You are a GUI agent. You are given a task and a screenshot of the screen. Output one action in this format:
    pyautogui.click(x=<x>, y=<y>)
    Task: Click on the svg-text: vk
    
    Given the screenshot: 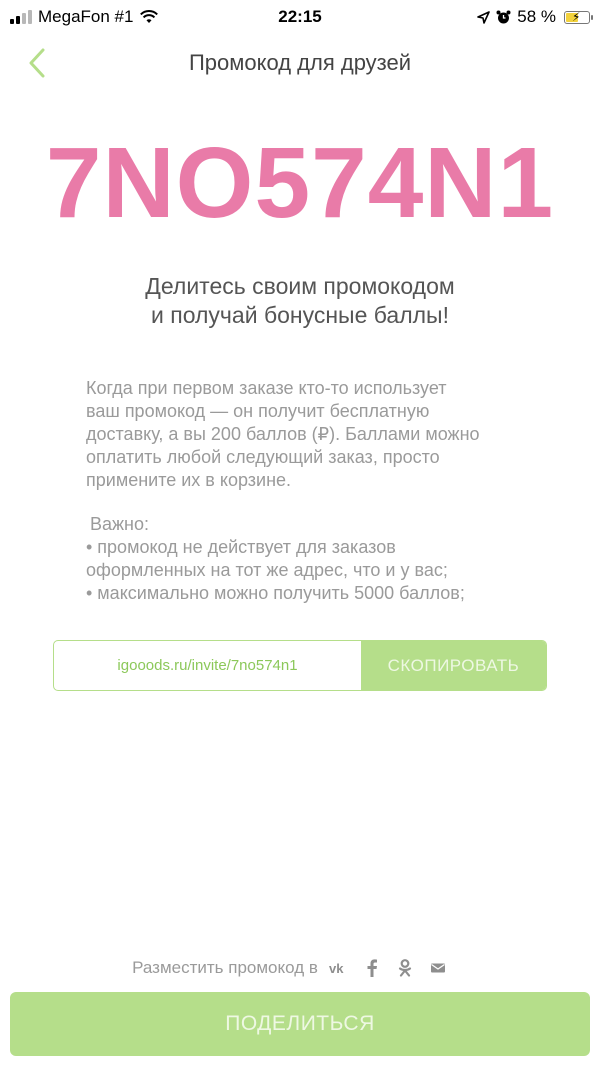 What is the action you would take?
    pyautogui.click(x=336, y=968)
    